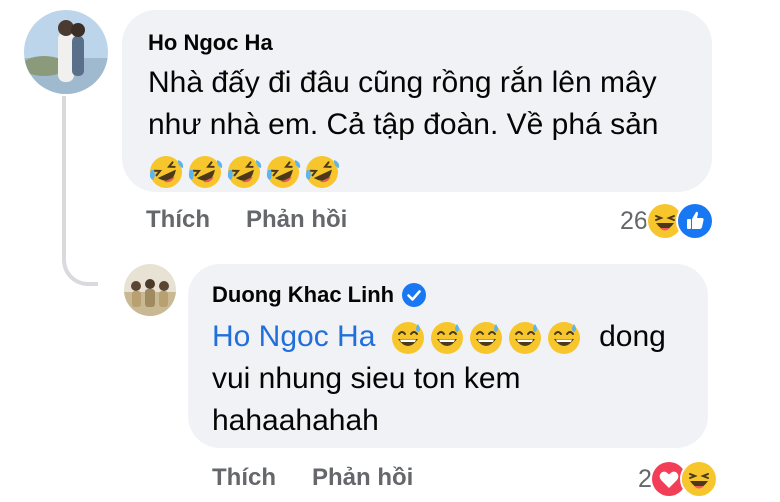 This screenshot has height=502, width=780. What do you see at coordinates (698, 479) in the screenshot?
I see `laughing-reaction-icon` at bounding box center [698, 479].